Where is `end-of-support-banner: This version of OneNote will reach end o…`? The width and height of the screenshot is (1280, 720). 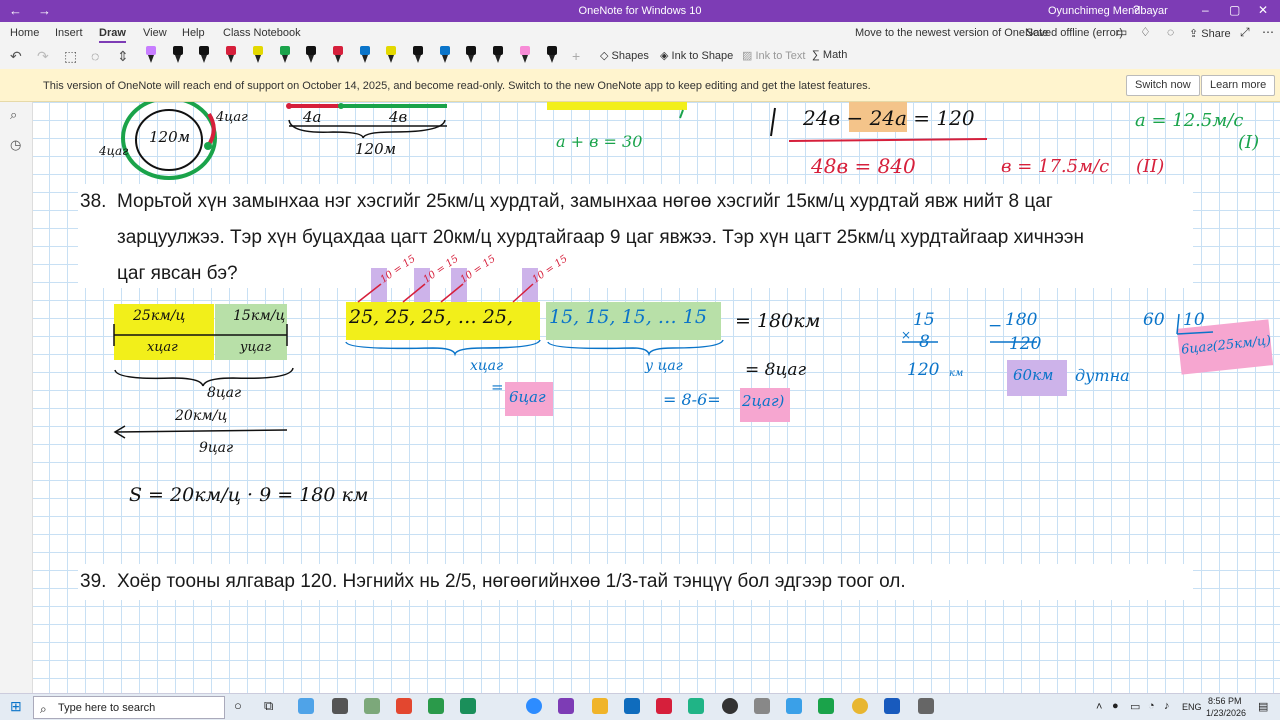
end-of-support-banner: This version of OneNote will reach end o… is located at coordinates (640, 85).